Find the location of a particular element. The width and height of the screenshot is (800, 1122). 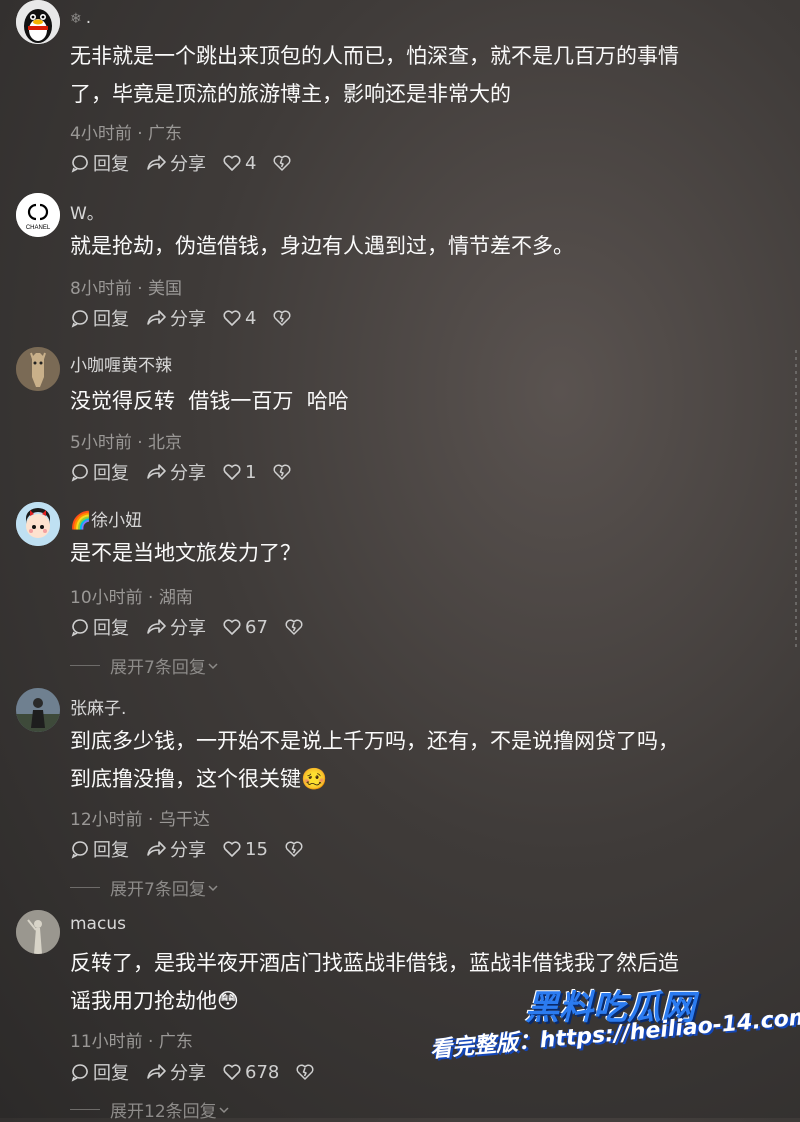

like-button: 678 is located at coordinates (250, 1072).